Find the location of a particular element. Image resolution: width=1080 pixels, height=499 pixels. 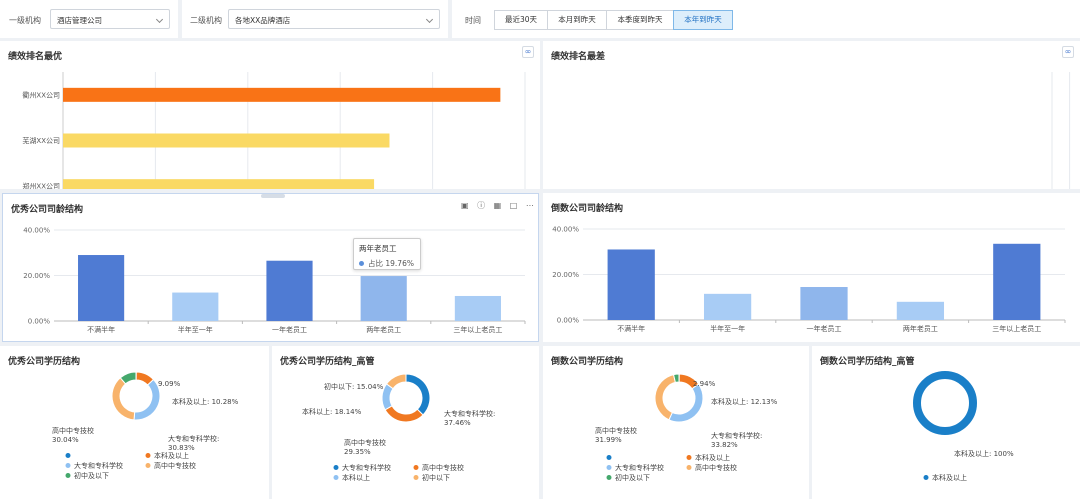

slice-value: 37.46% is located at coordinates (457, 423).